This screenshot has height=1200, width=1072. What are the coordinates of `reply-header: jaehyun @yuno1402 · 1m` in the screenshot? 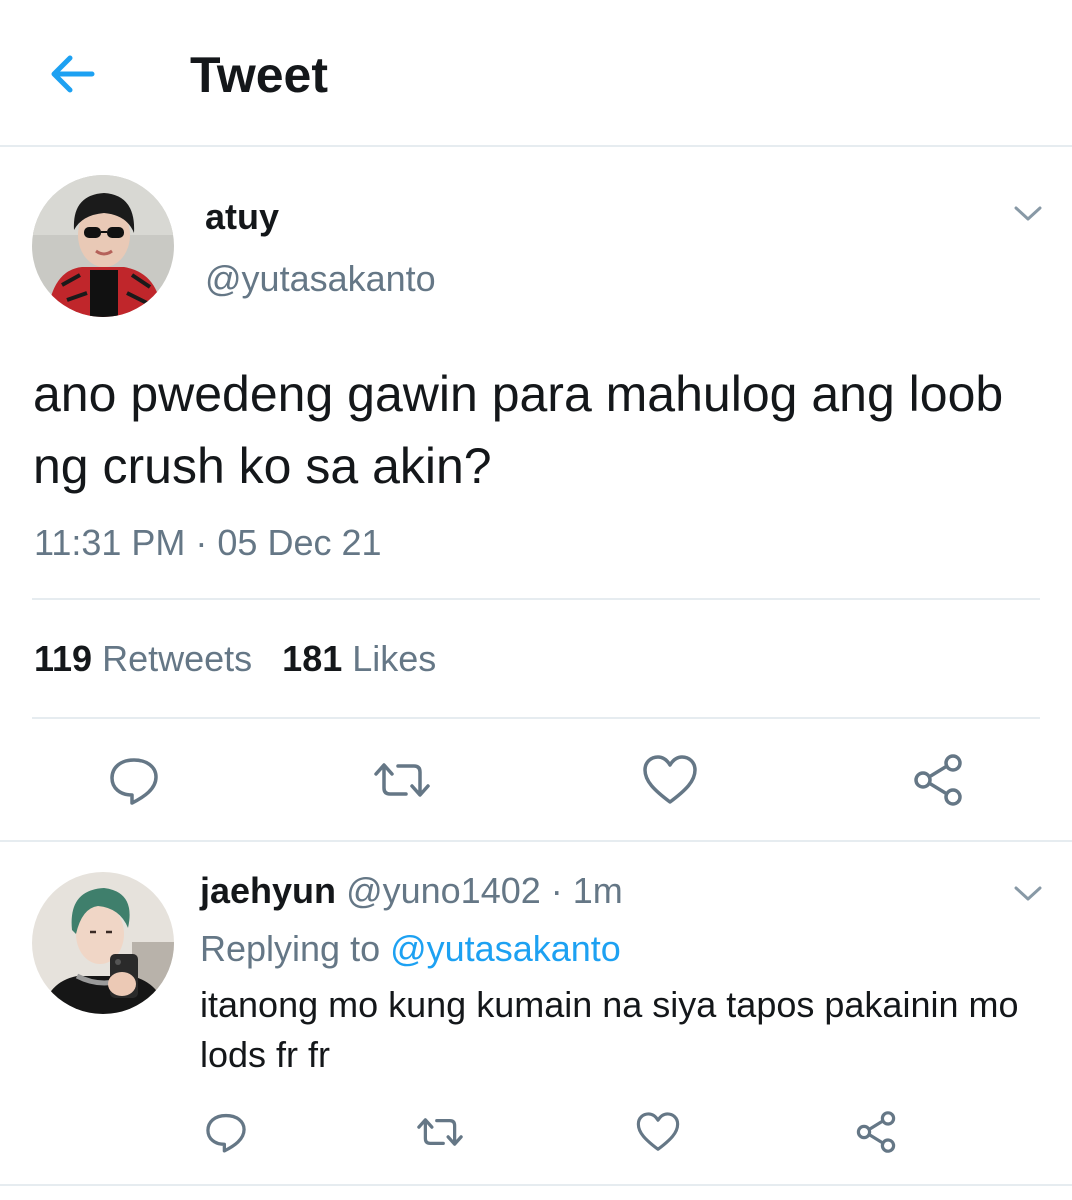 It's located at (411, 891).